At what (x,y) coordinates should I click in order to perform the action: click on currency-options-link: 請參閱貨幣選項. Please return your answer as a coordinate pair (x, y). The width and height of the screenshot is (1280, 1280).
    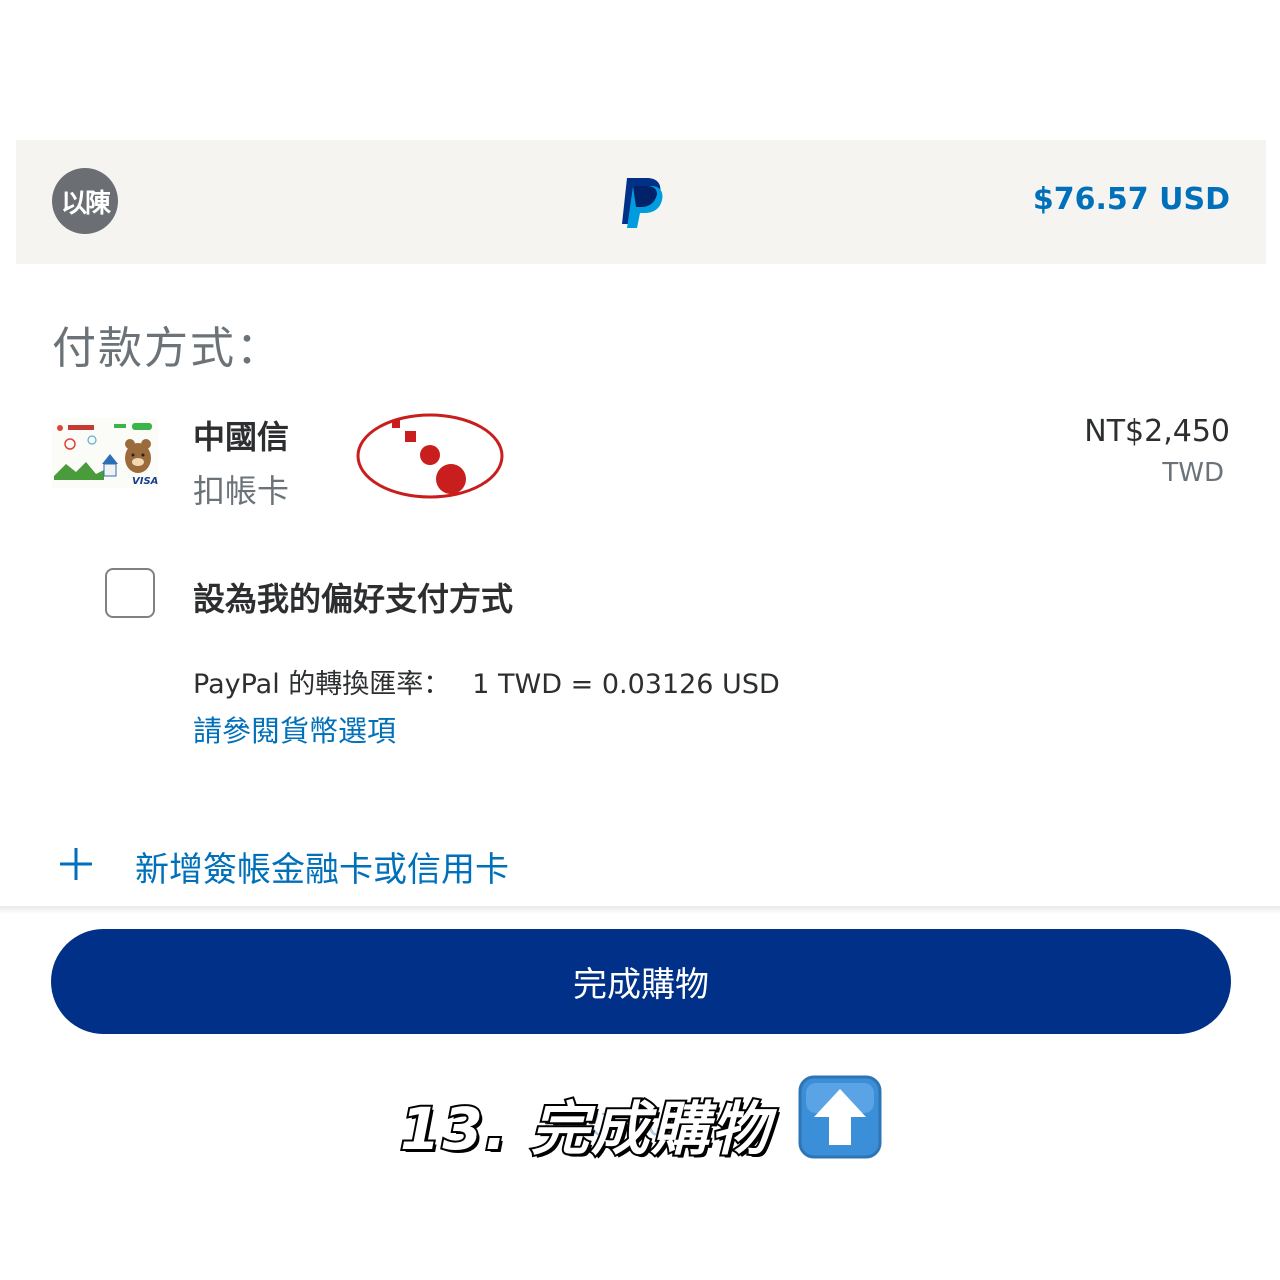
    Looking at the image, I should click on (294, 729).